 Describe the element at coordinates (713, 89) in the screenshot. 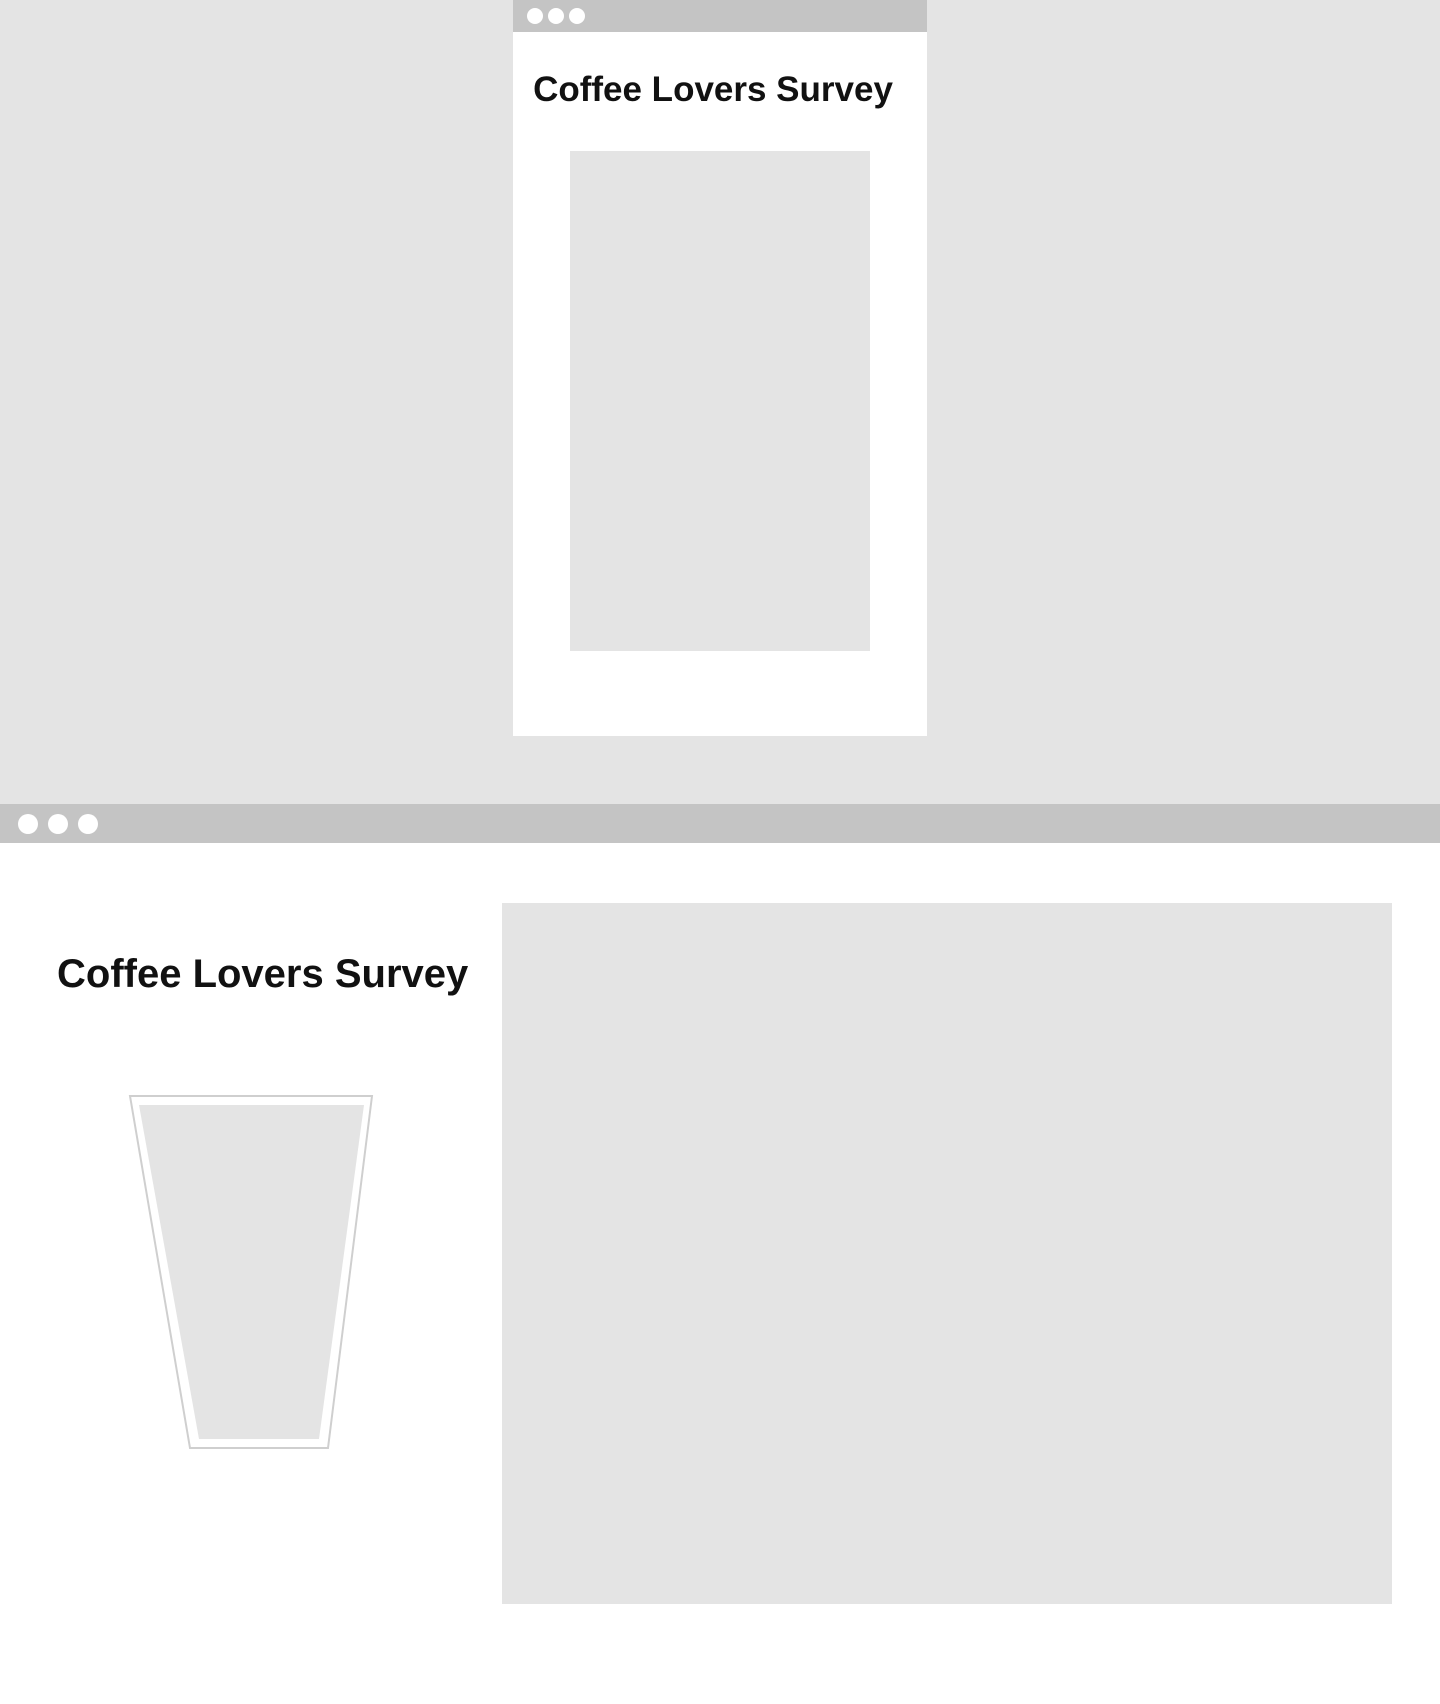

I see `mobile-page-title: Coffee Lovers Survey` at that location.